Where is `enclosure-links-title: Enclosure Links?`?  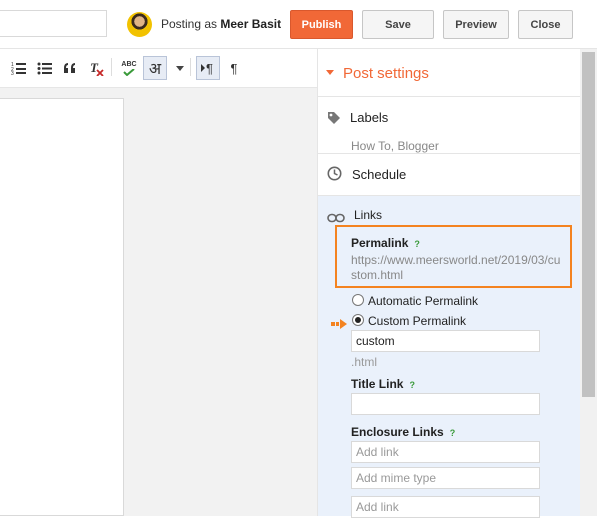
enclosure-links-title: Enclosure Links? is located at coordinates (403, 432).